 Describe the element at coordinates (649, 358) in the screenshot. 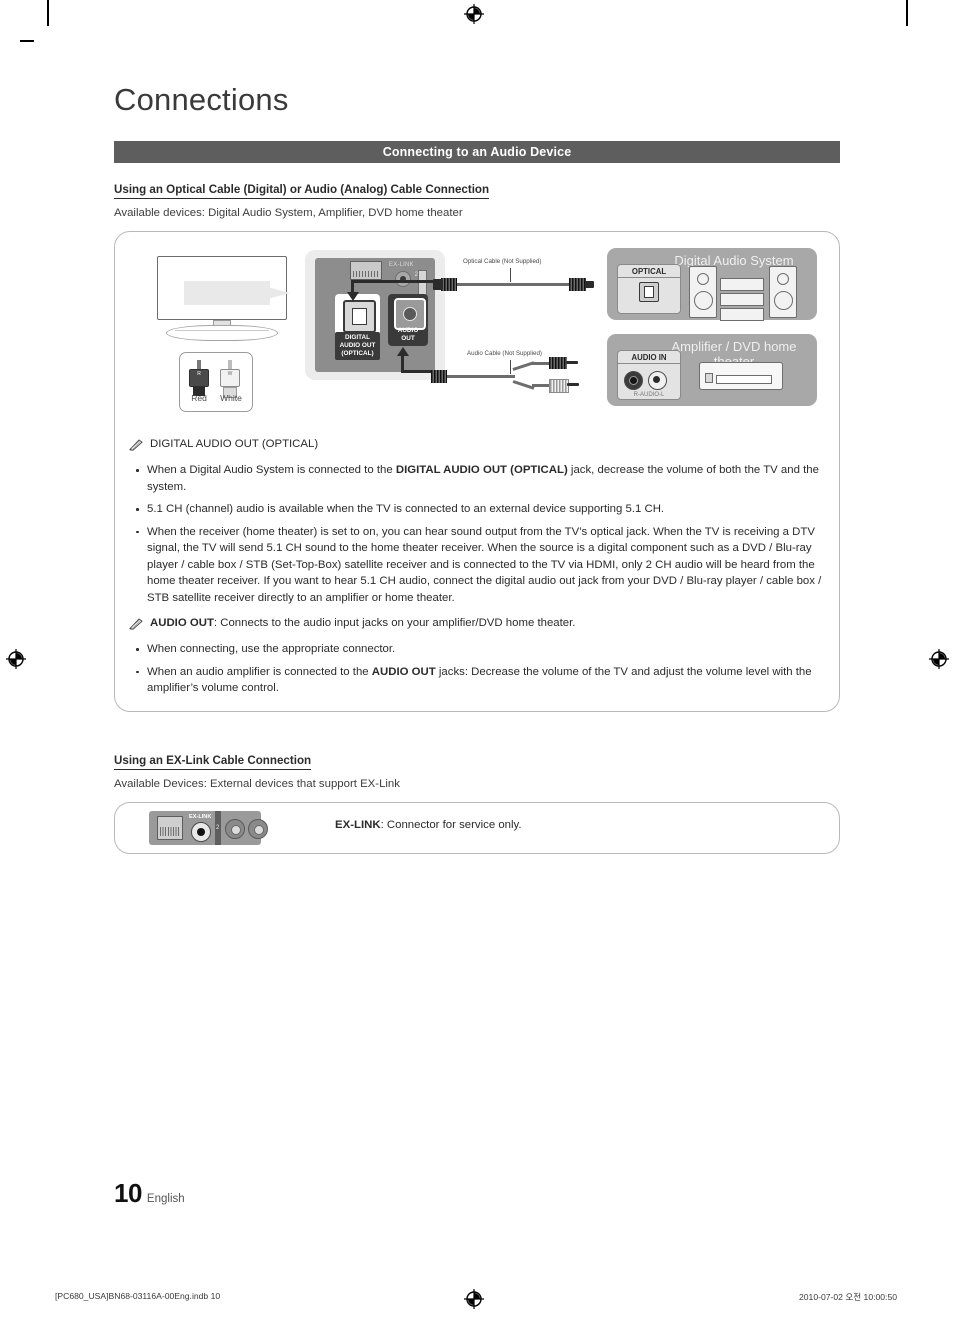

I see `audio-in-port-label: AUDIO IN` at that location.